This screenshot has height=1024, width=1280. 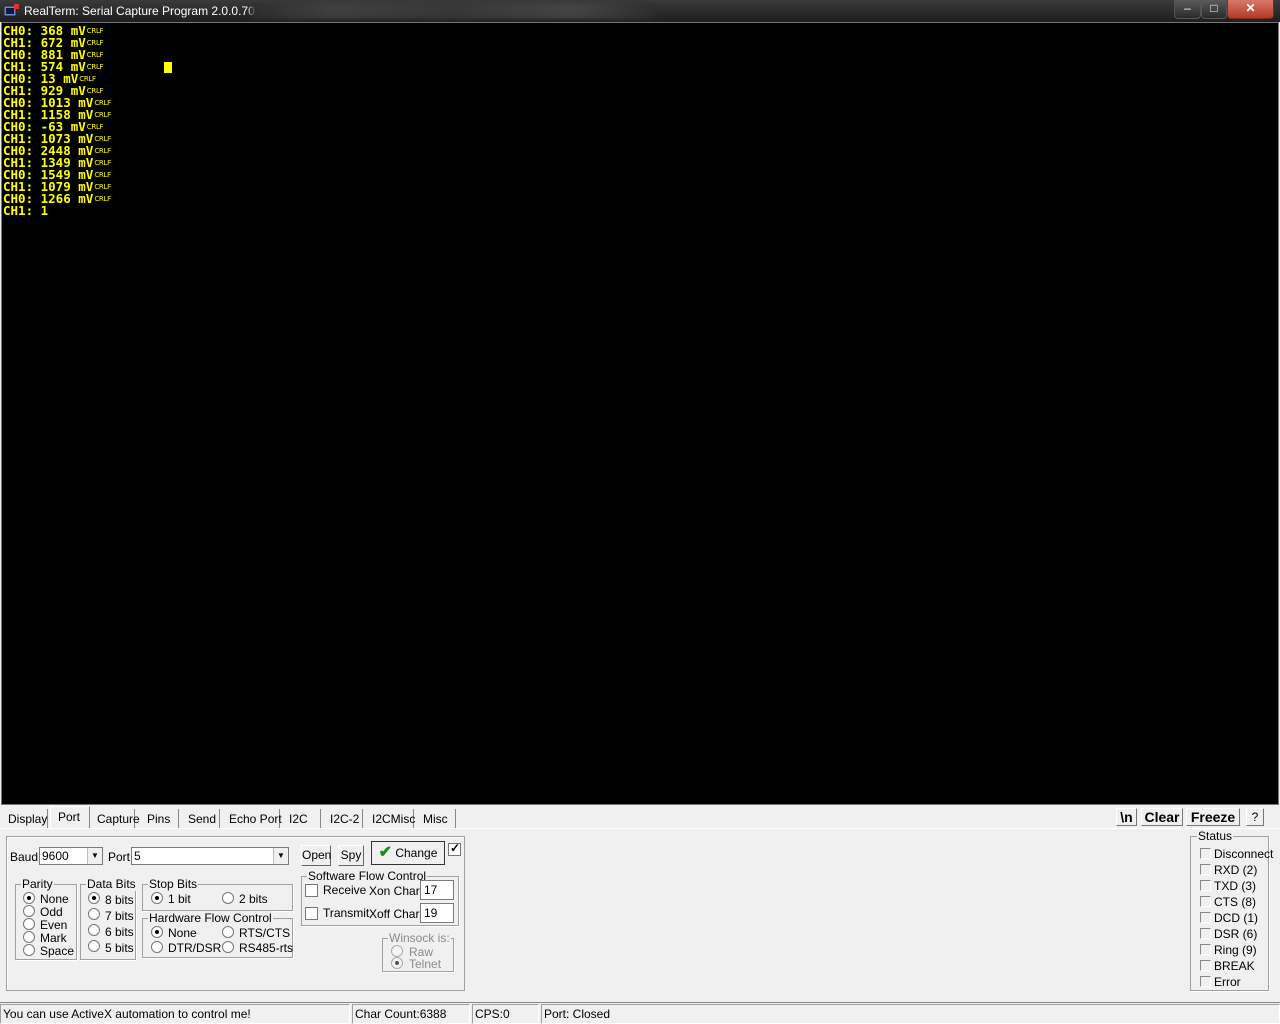 I want to click on tab-misc: Misc, so click(x=436, y=819).